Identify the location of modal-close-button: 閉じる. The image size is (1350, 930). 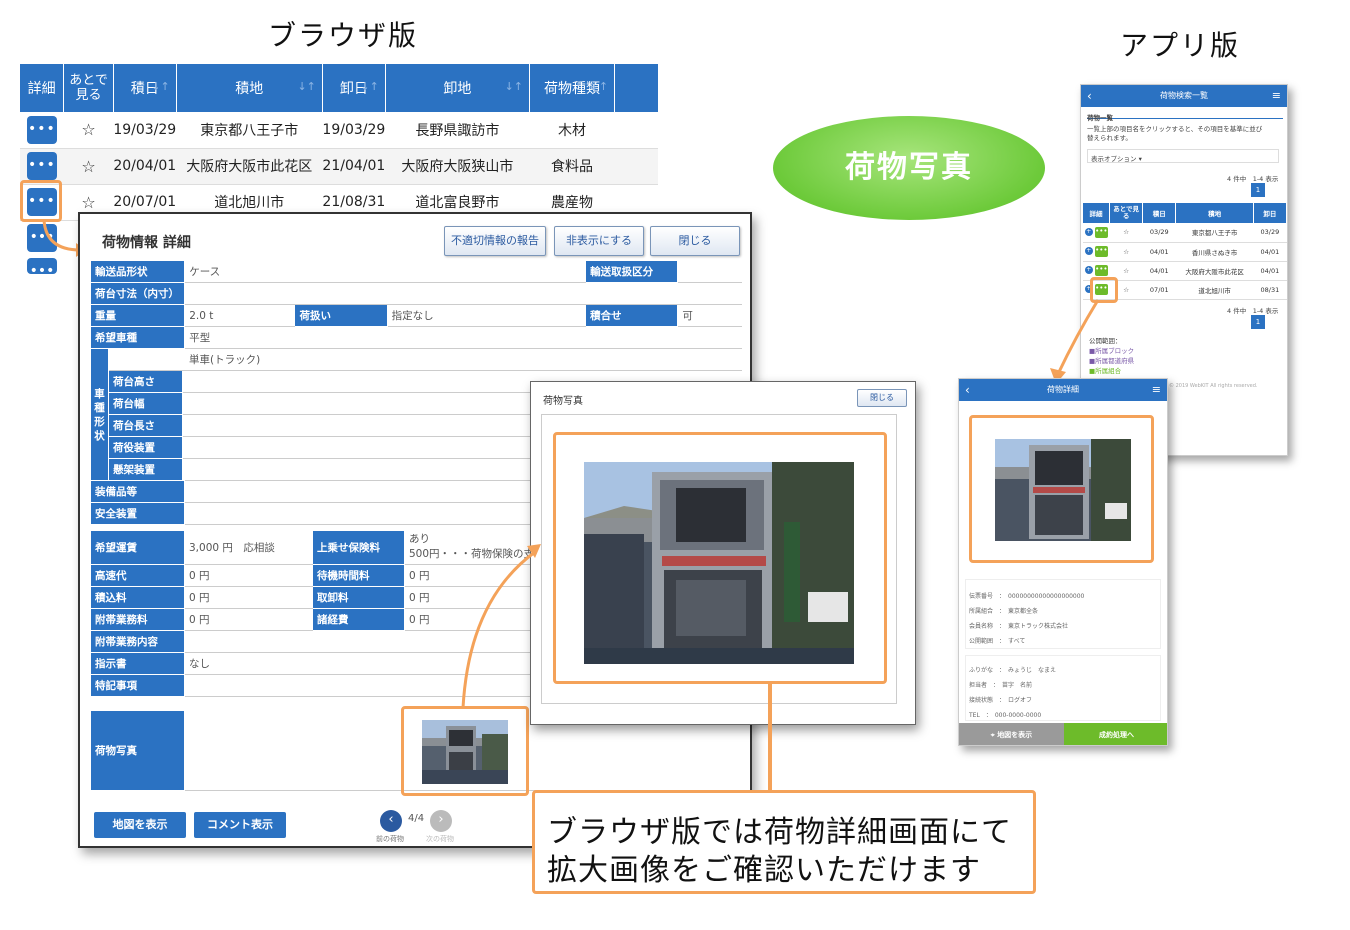
(882, 398).